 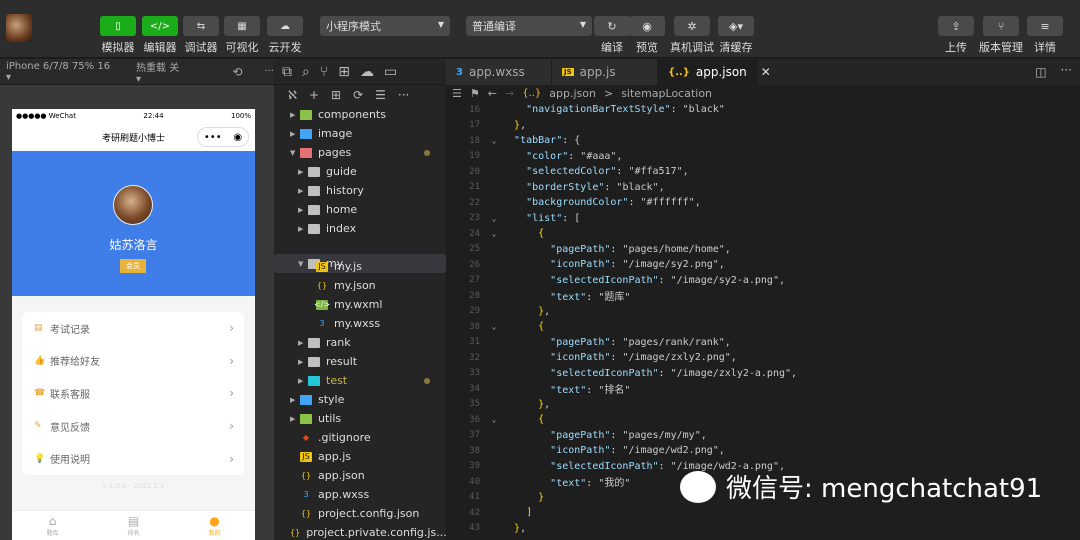 What do you see at coordinates (344, 72) in the screenshot?
I see `extensions-icon: ⊞` at bounding box center [344, 72].